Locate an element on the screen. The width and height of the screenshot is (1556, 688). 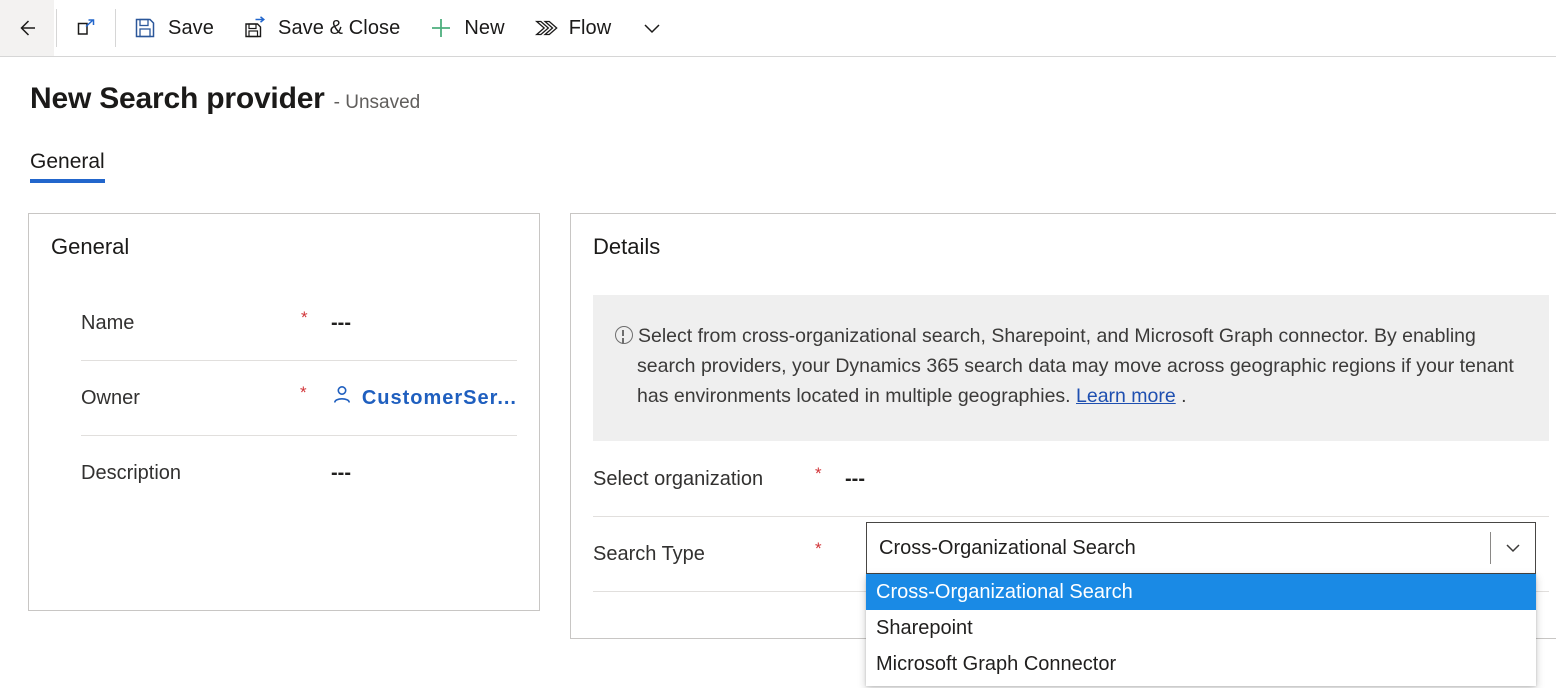
overflow-button is located at coordinates (652, 28).